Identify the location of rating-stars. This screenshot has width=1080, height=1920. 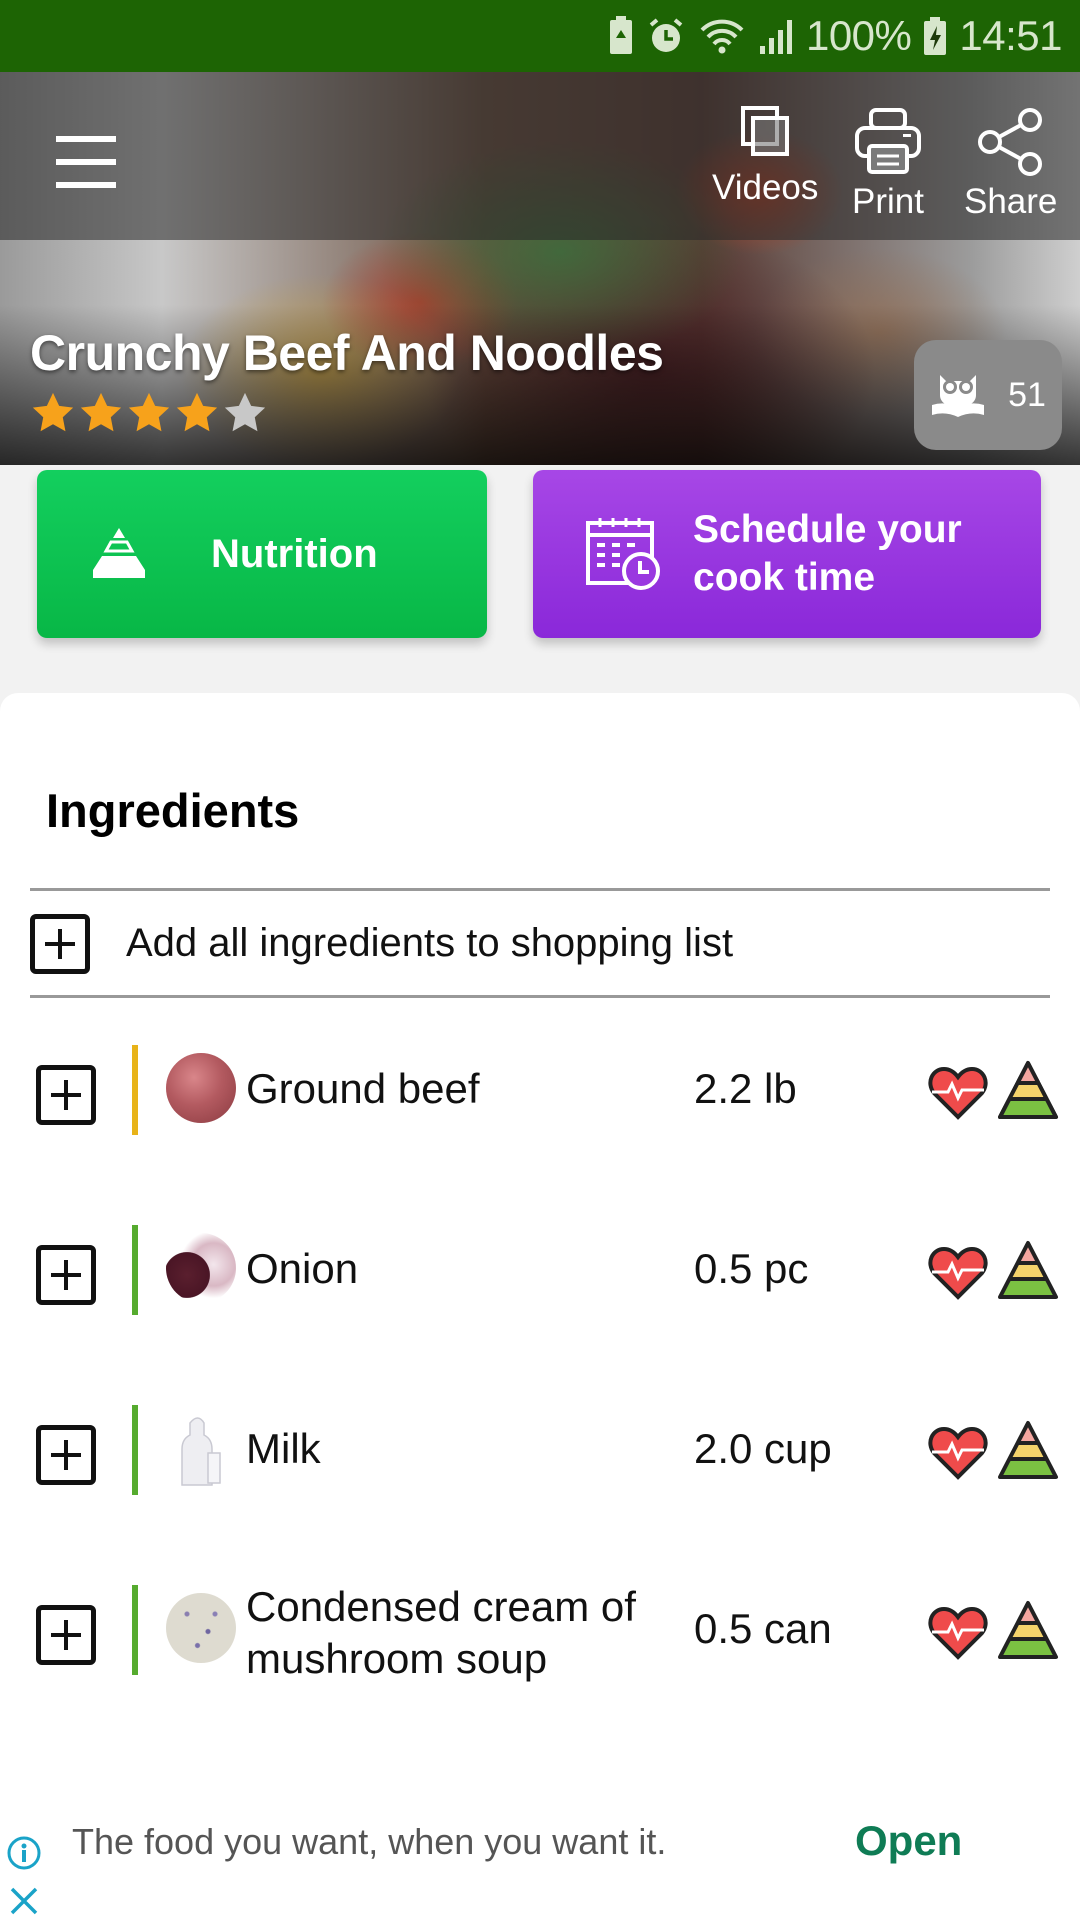
(149, 413).